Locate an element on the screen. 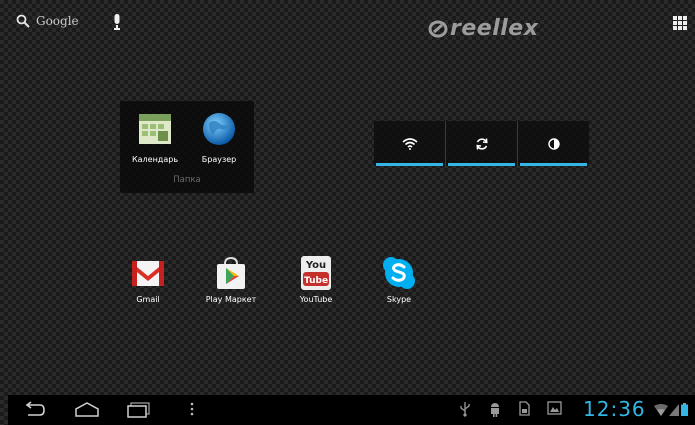  youtube-logo-tube: Tube is located at coordinates (316, 281).